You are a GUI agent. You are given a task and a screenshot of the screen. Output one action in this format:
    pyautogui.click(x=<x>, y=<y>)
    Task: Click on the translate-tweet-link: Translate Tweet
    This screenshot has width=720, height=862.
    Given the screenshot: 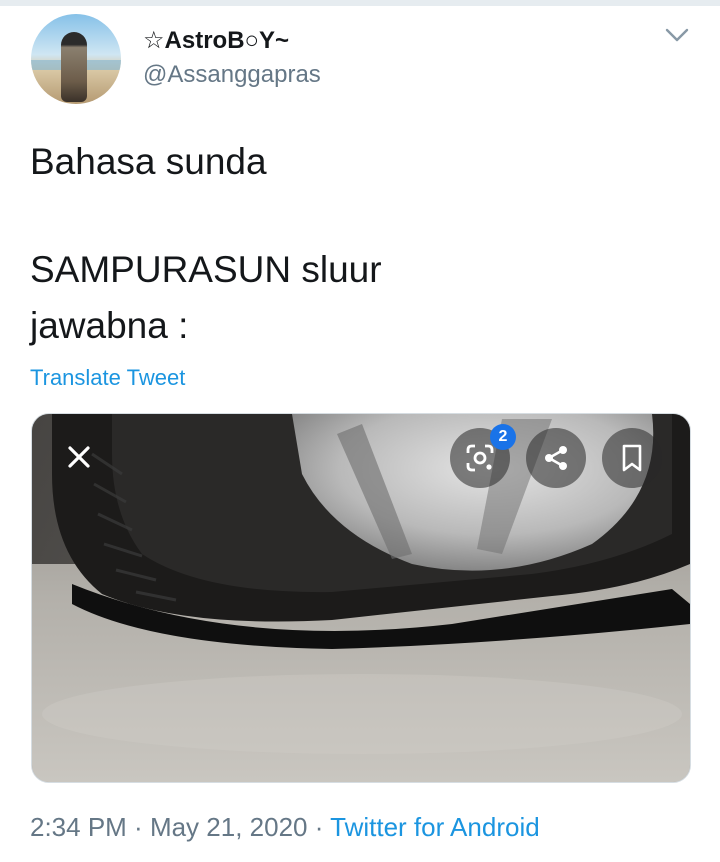 What is the action you would take?
    pyautogui.click(x=107, y=378)
    